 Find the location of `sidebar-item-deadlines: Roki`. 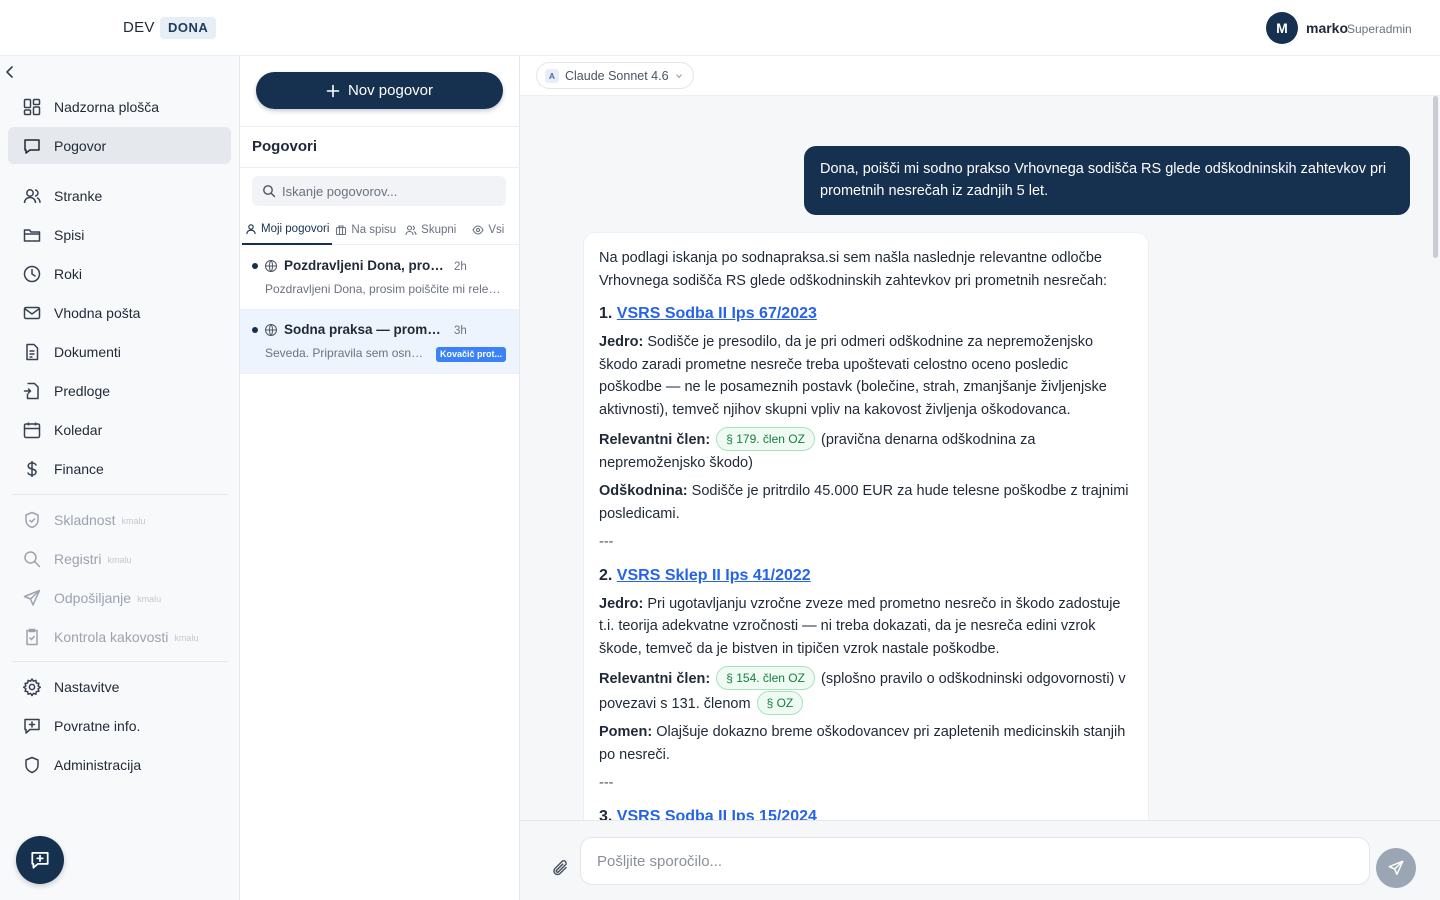

sidebar-item-deadlines: Roki is located at coordinates (119, 273).